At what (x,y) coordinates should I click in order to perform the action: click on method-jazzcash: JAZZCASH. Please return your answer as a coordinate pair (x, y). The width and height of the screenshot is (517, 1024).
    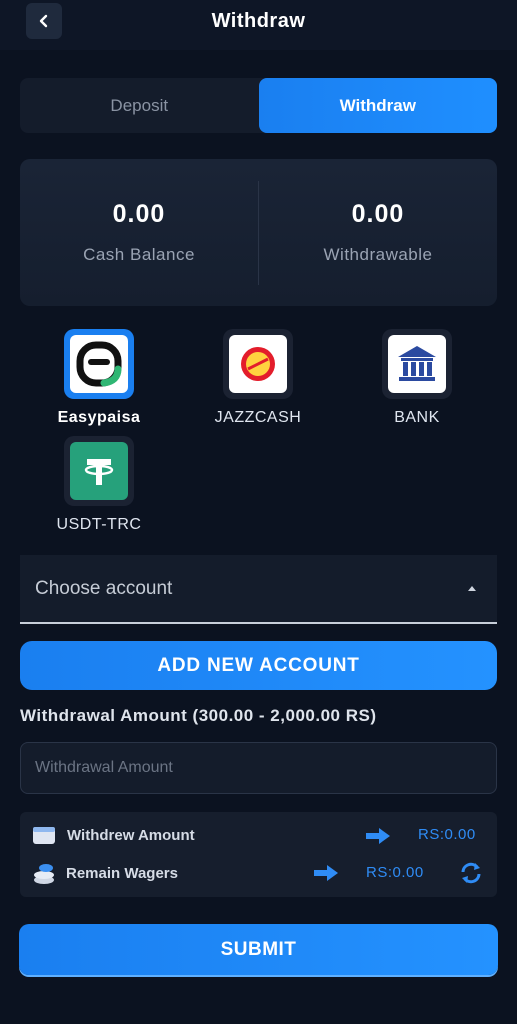
    Looking at the image, I should click on (258, 378).